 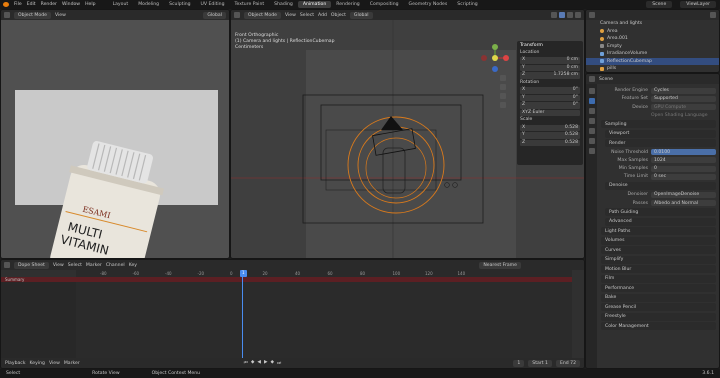 I want to click on menu-channel: Channel, so click(x=115, y=265).